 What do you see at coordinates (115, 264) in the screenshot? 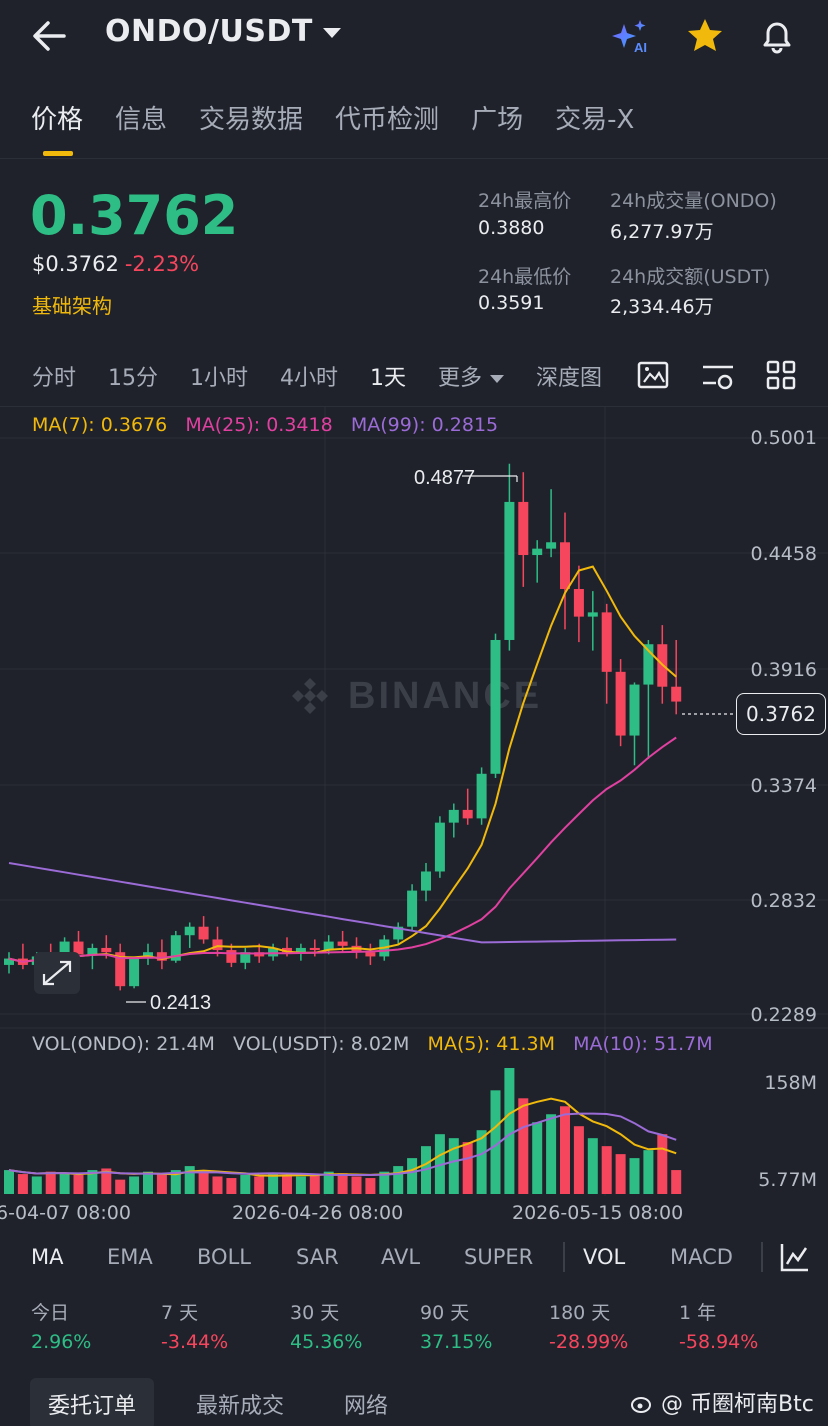
I see `price-usd: $0.3762 -2.23%` at bounding box center [115, 264].